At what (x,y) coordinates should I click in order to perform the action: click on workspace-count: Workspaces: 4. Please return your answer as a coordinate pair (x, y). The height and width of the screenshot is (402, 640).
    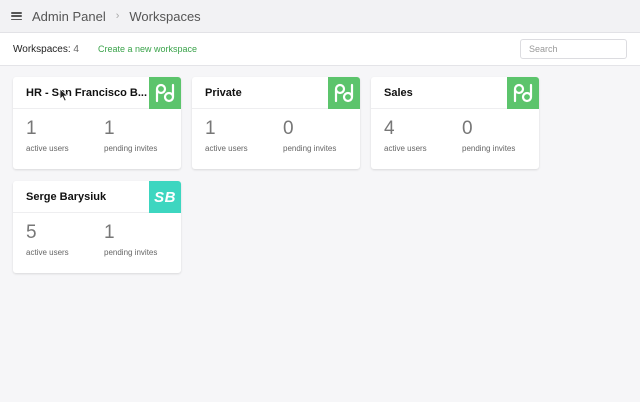
    Looking at the image, I should click on (46, 49).